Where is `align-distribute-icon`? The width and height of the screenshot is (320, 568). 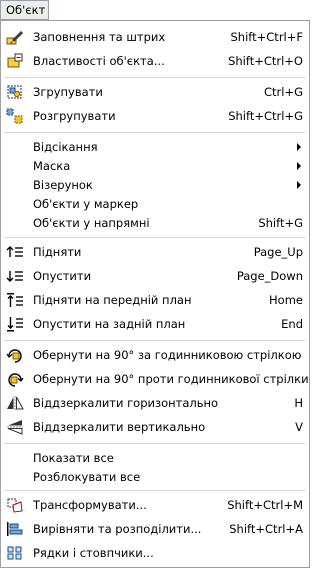 align-distribute-icon is located at coordinates (15, 529).